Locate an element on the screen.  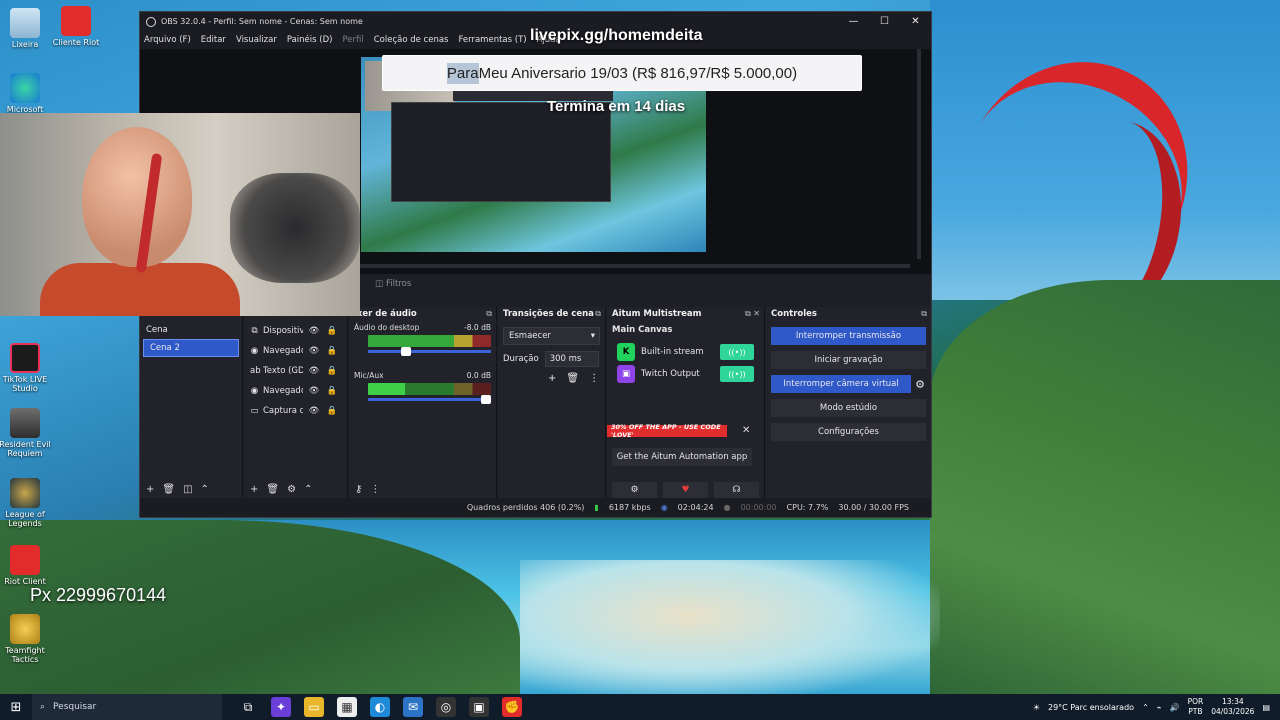
add-scene-icon: + is located at coordinates (150, 489).